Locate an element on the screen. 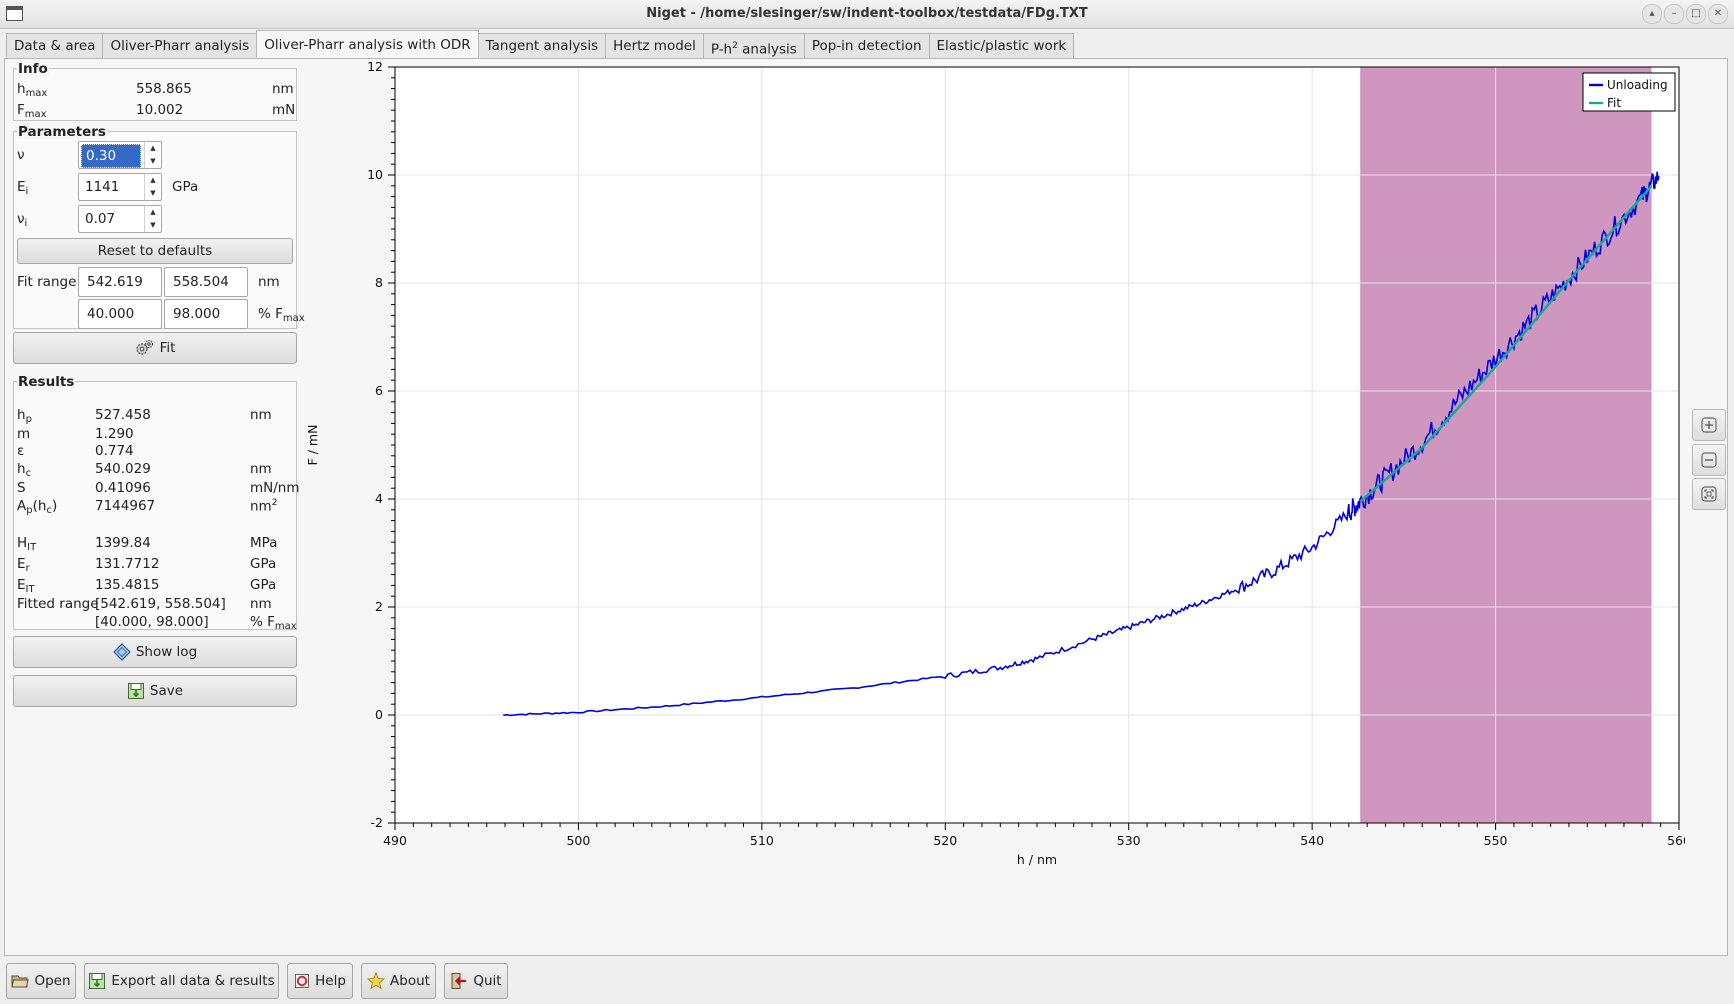 The height and width of the screenshot is (1004, 1734). fmax-label: Fmax is located at coordinates (32, 111).